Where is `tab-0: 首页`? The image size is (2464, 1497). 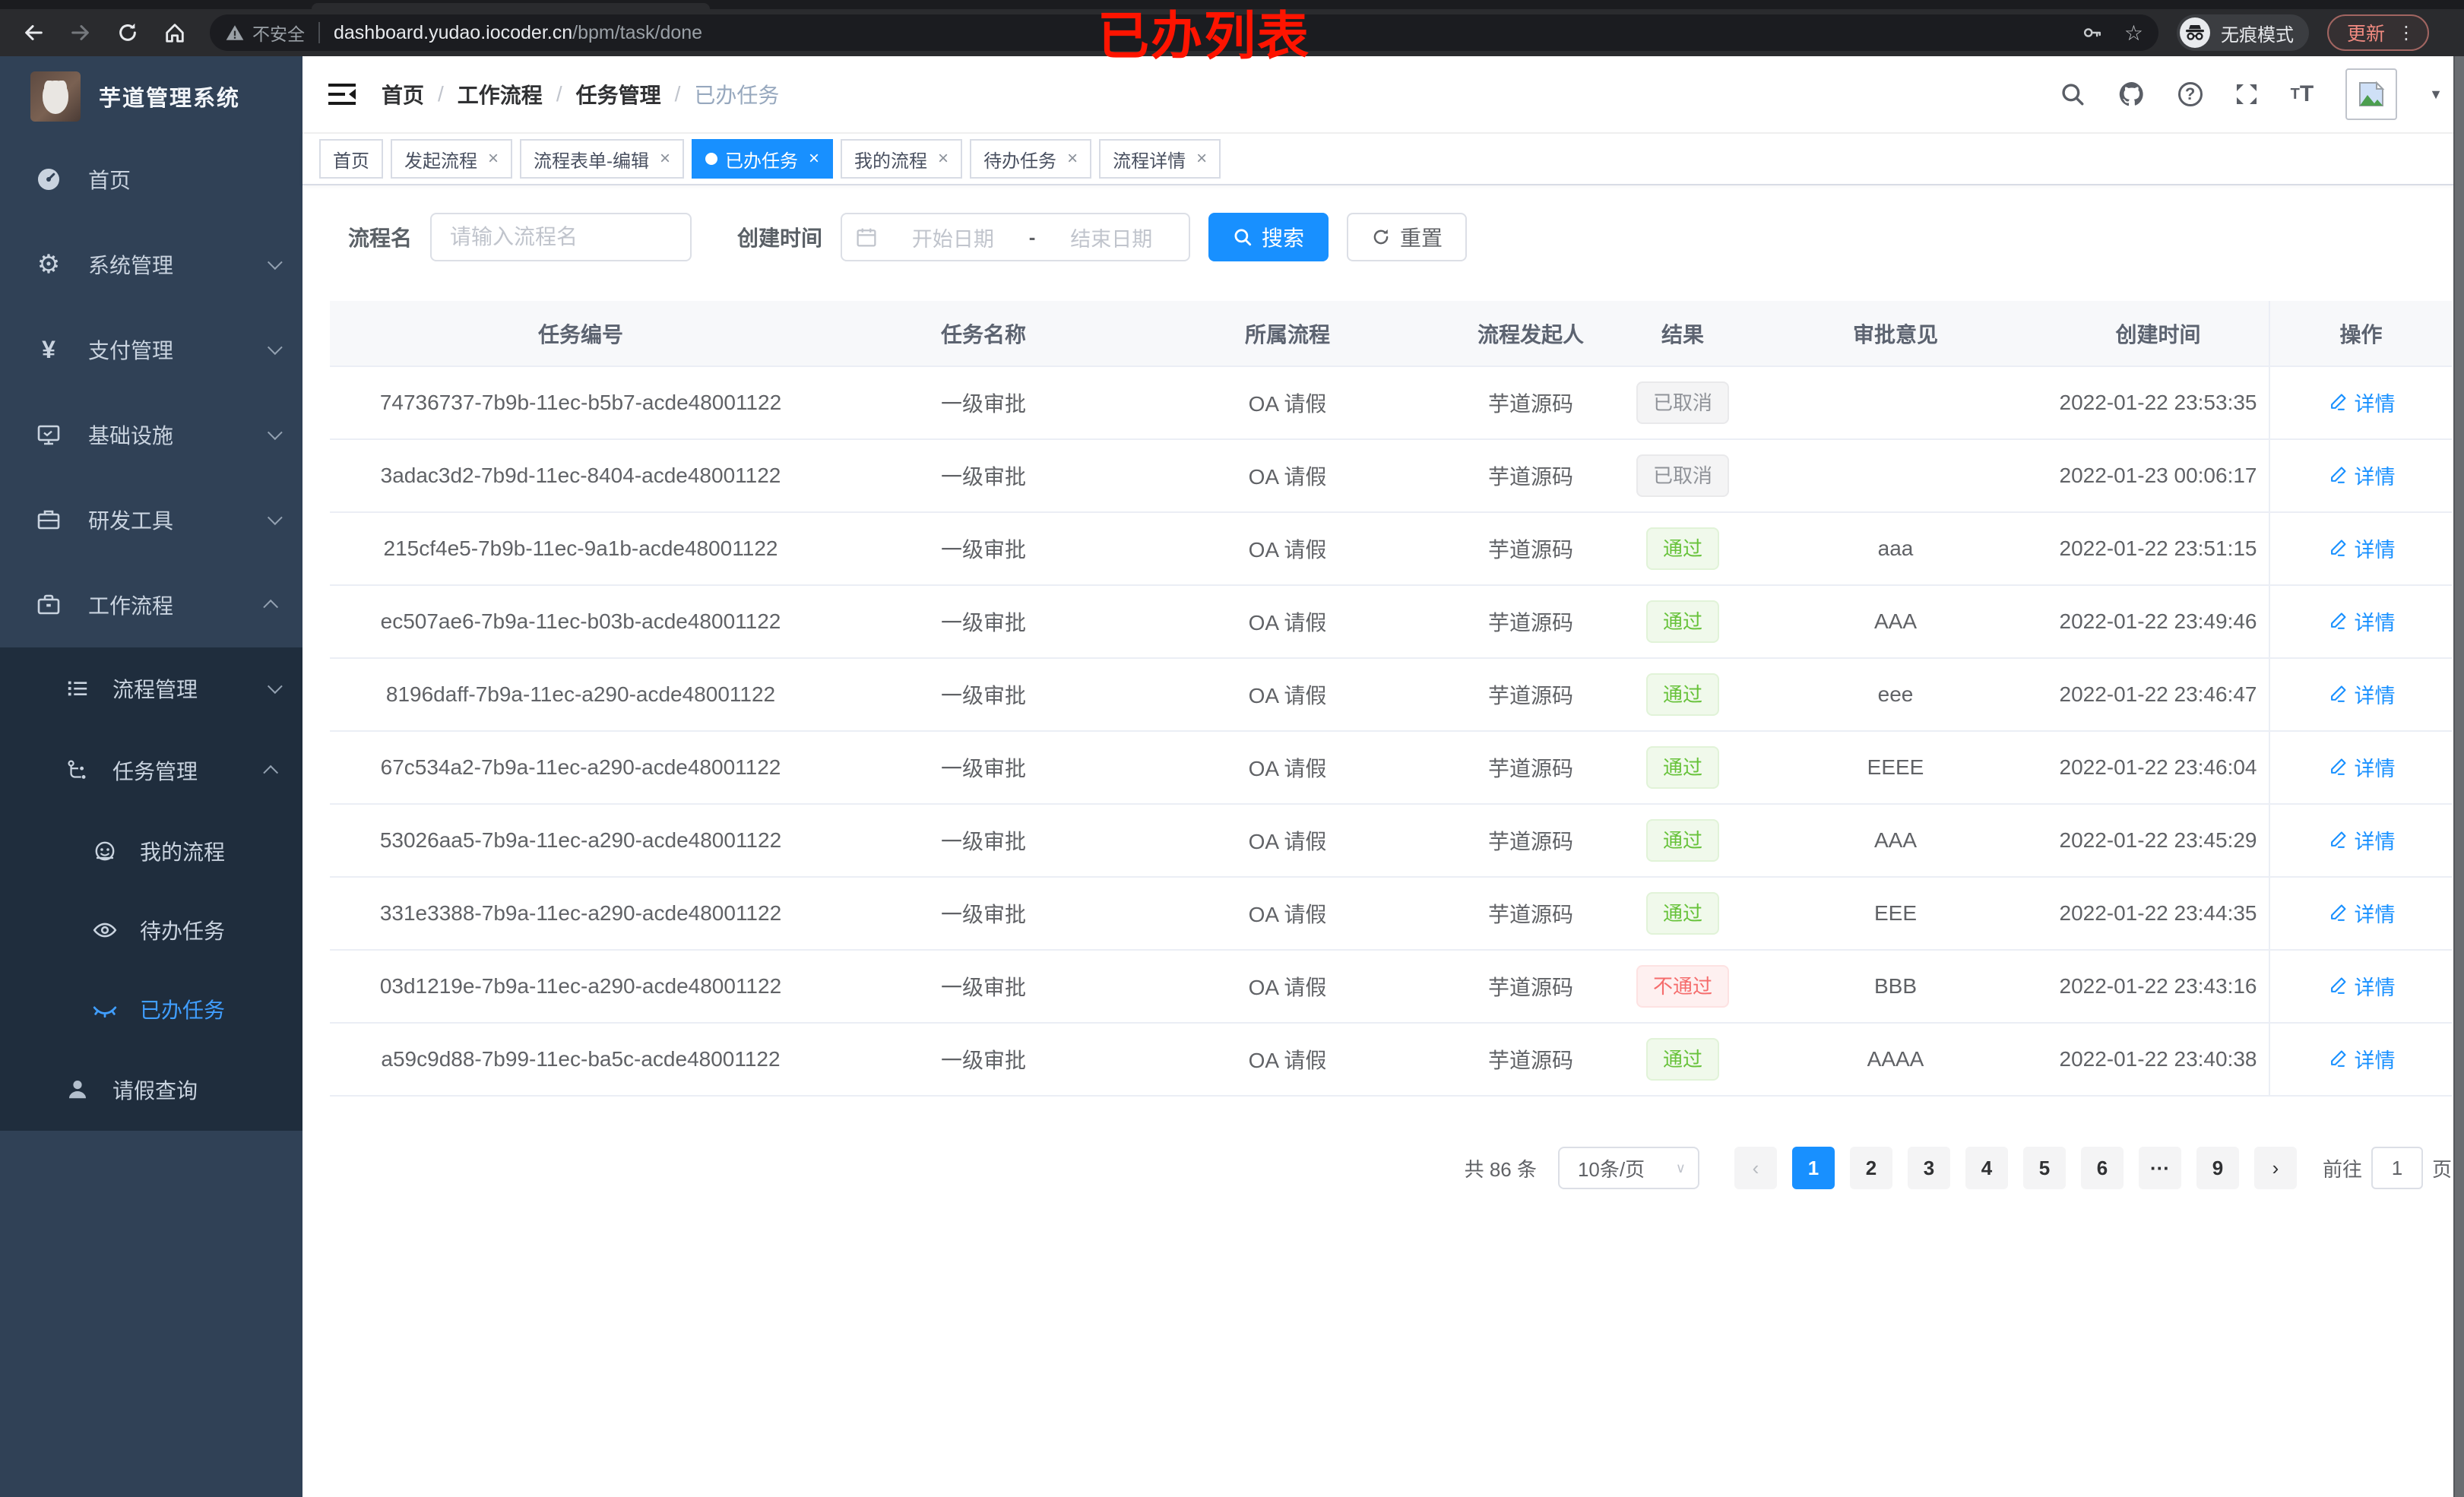
tab-0: 首页 is located at coordinates (351, 159).